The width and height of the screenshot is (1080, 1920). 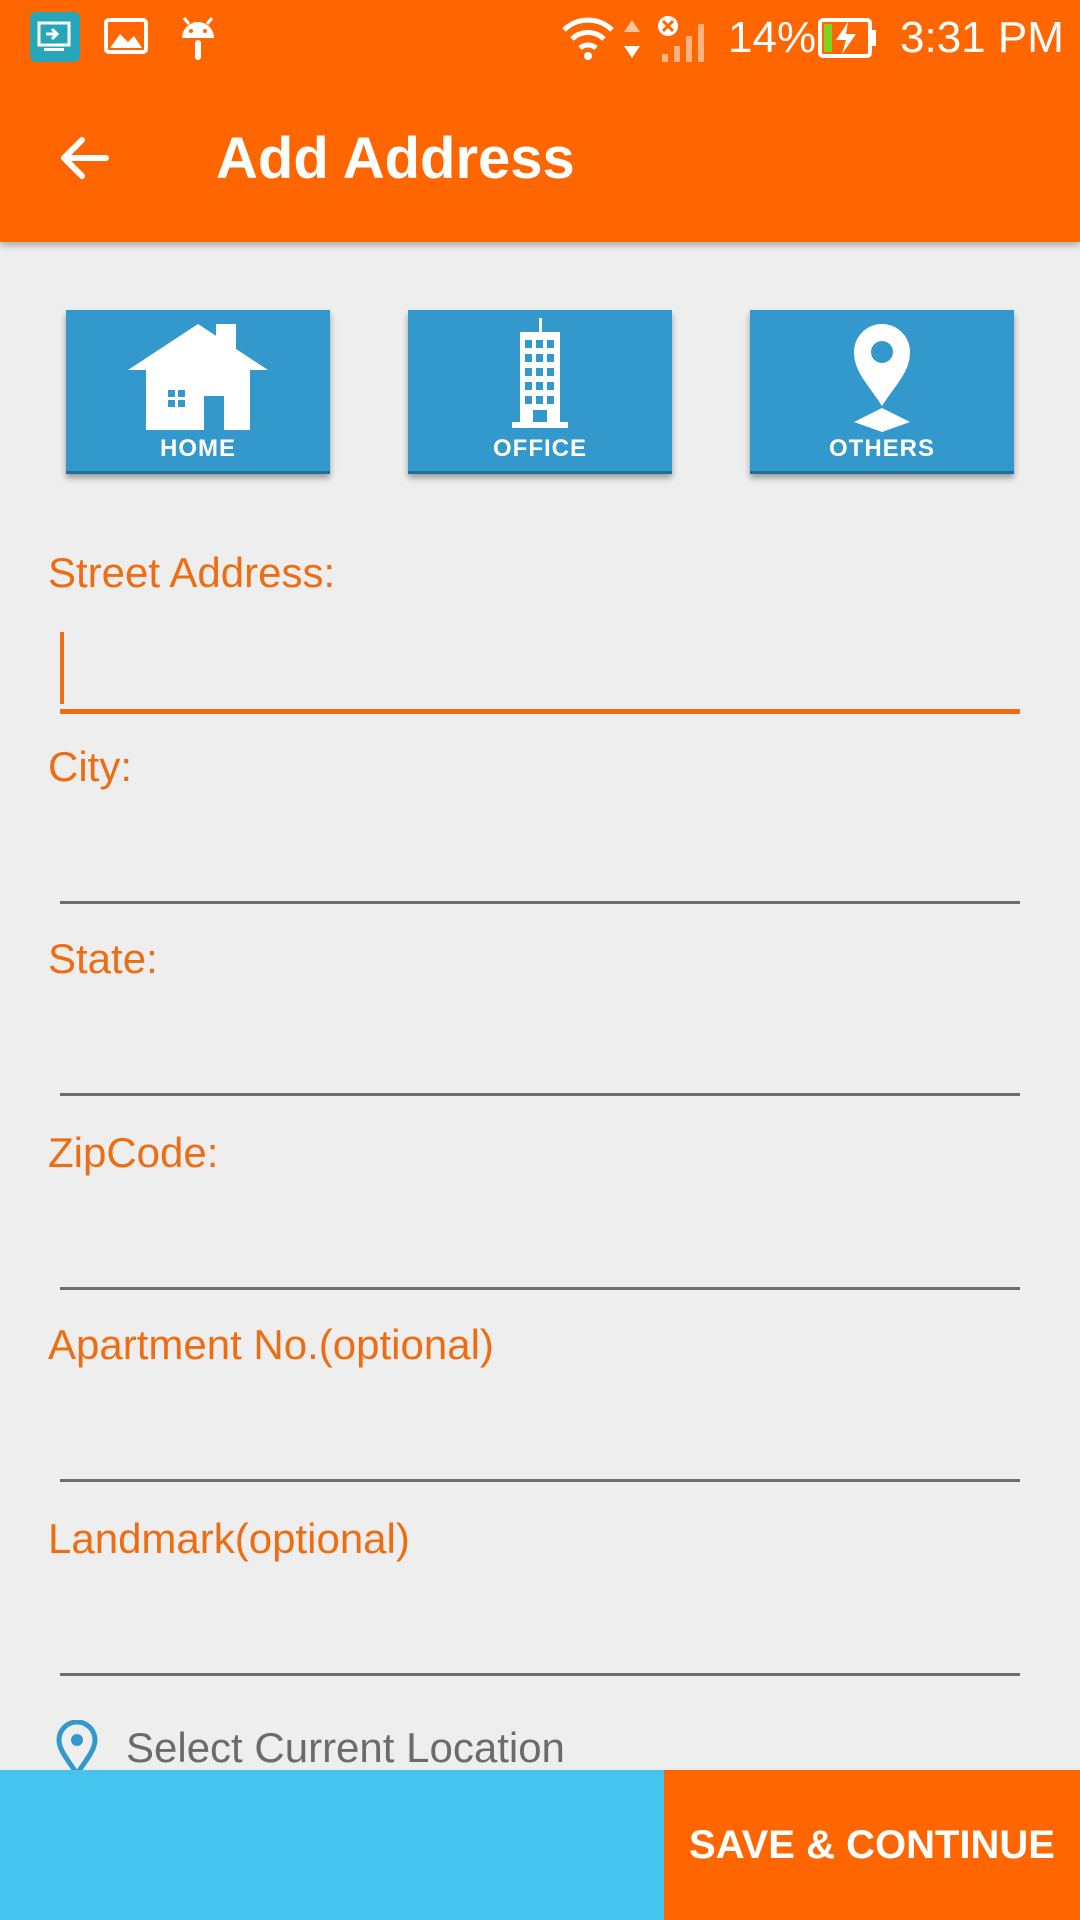 What do you see at coordinates (198, 392) in the screenshot?
I see `home-type-button: HOME` at bounding box center [198, 392].